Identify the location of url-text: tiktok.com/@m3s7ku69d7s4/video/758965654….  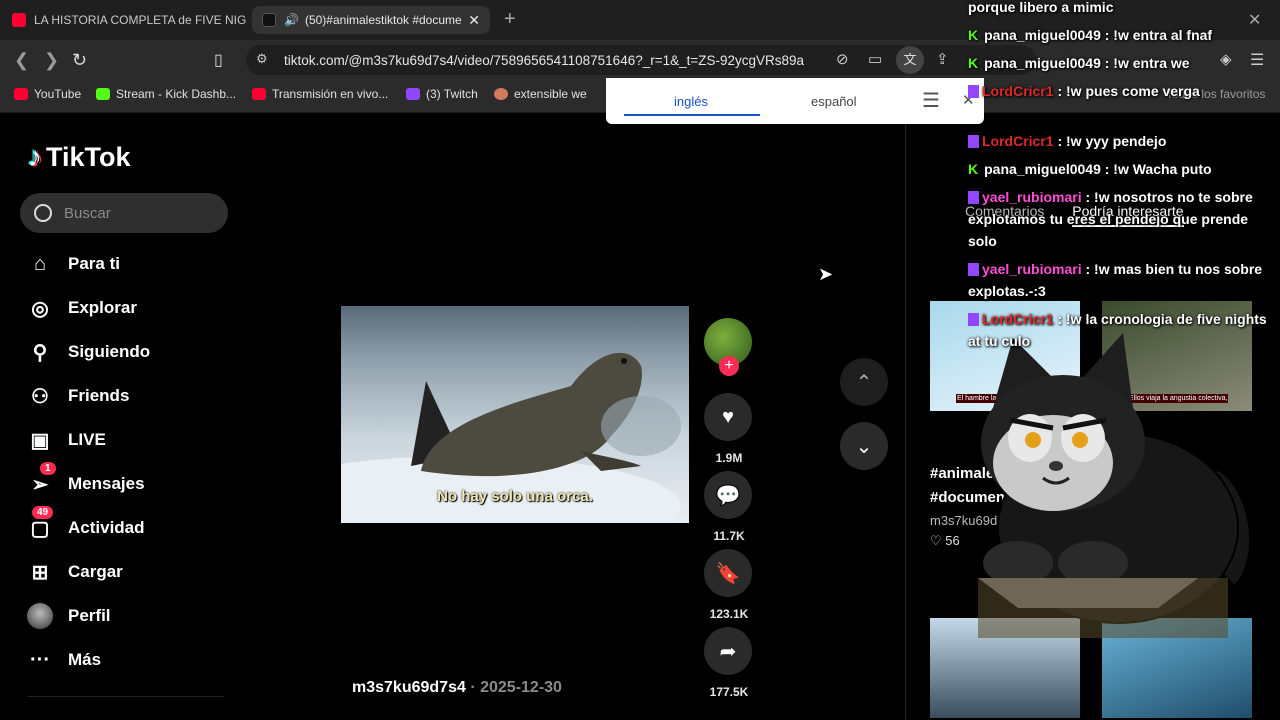
(544, 60).